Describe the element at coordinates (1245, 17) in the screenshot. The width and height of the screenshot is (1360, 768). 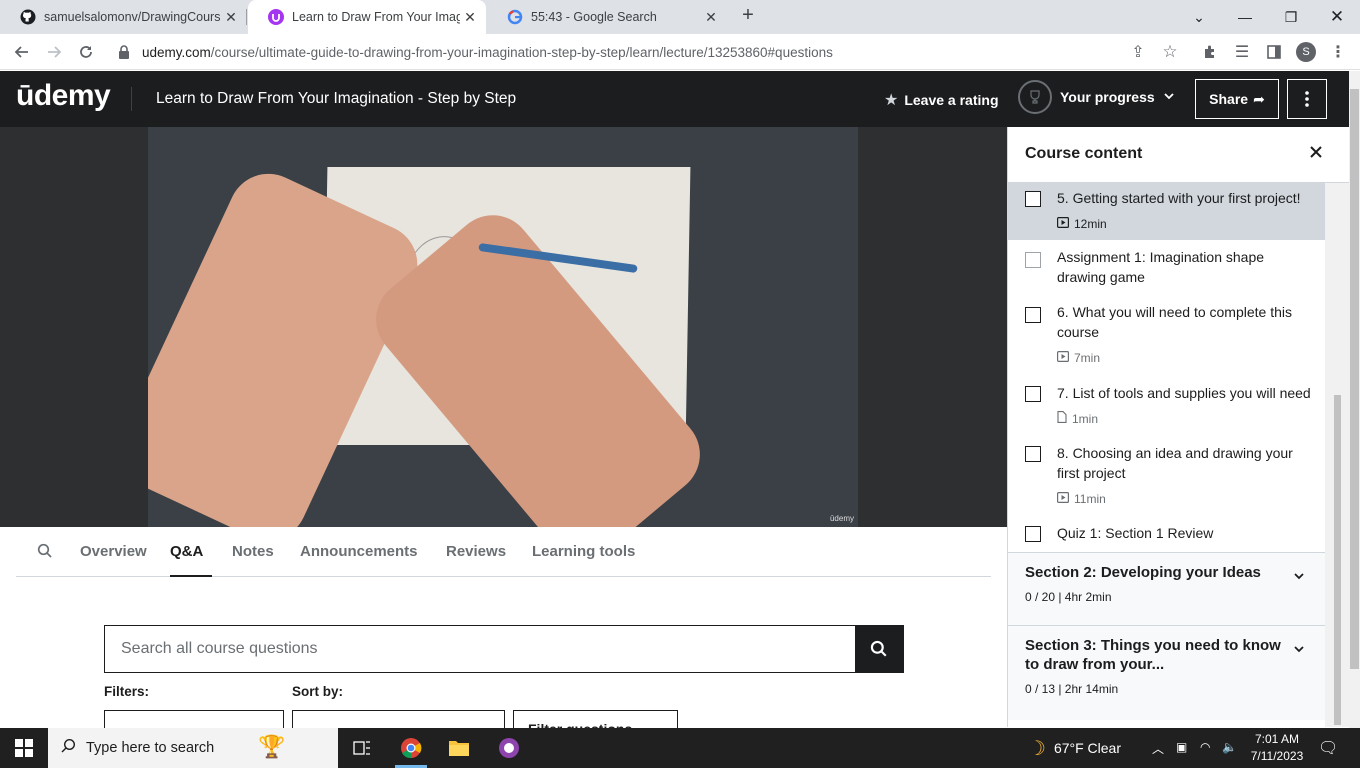
I see `minimize-button: —` at that location.